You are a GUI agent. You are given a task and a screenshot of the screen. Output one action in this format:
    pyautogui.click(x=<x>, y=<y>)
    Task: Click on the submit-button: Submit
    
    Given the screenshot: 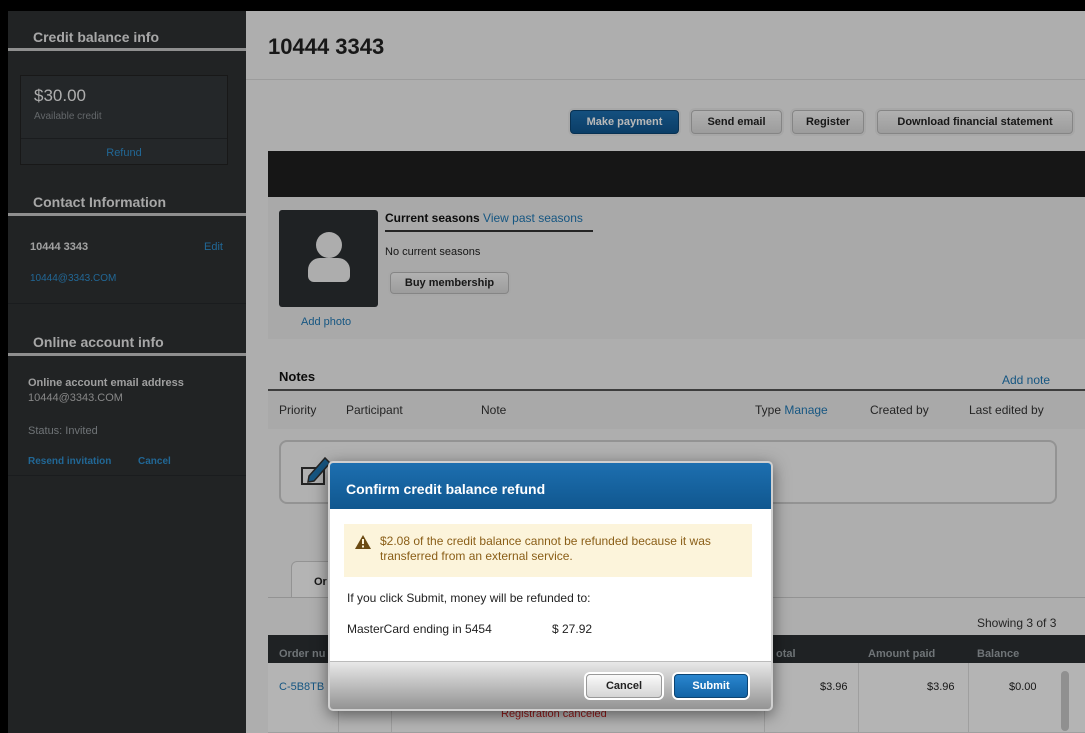 What is the action you would take?
    pyautogui.click(x=711, y=686)
    